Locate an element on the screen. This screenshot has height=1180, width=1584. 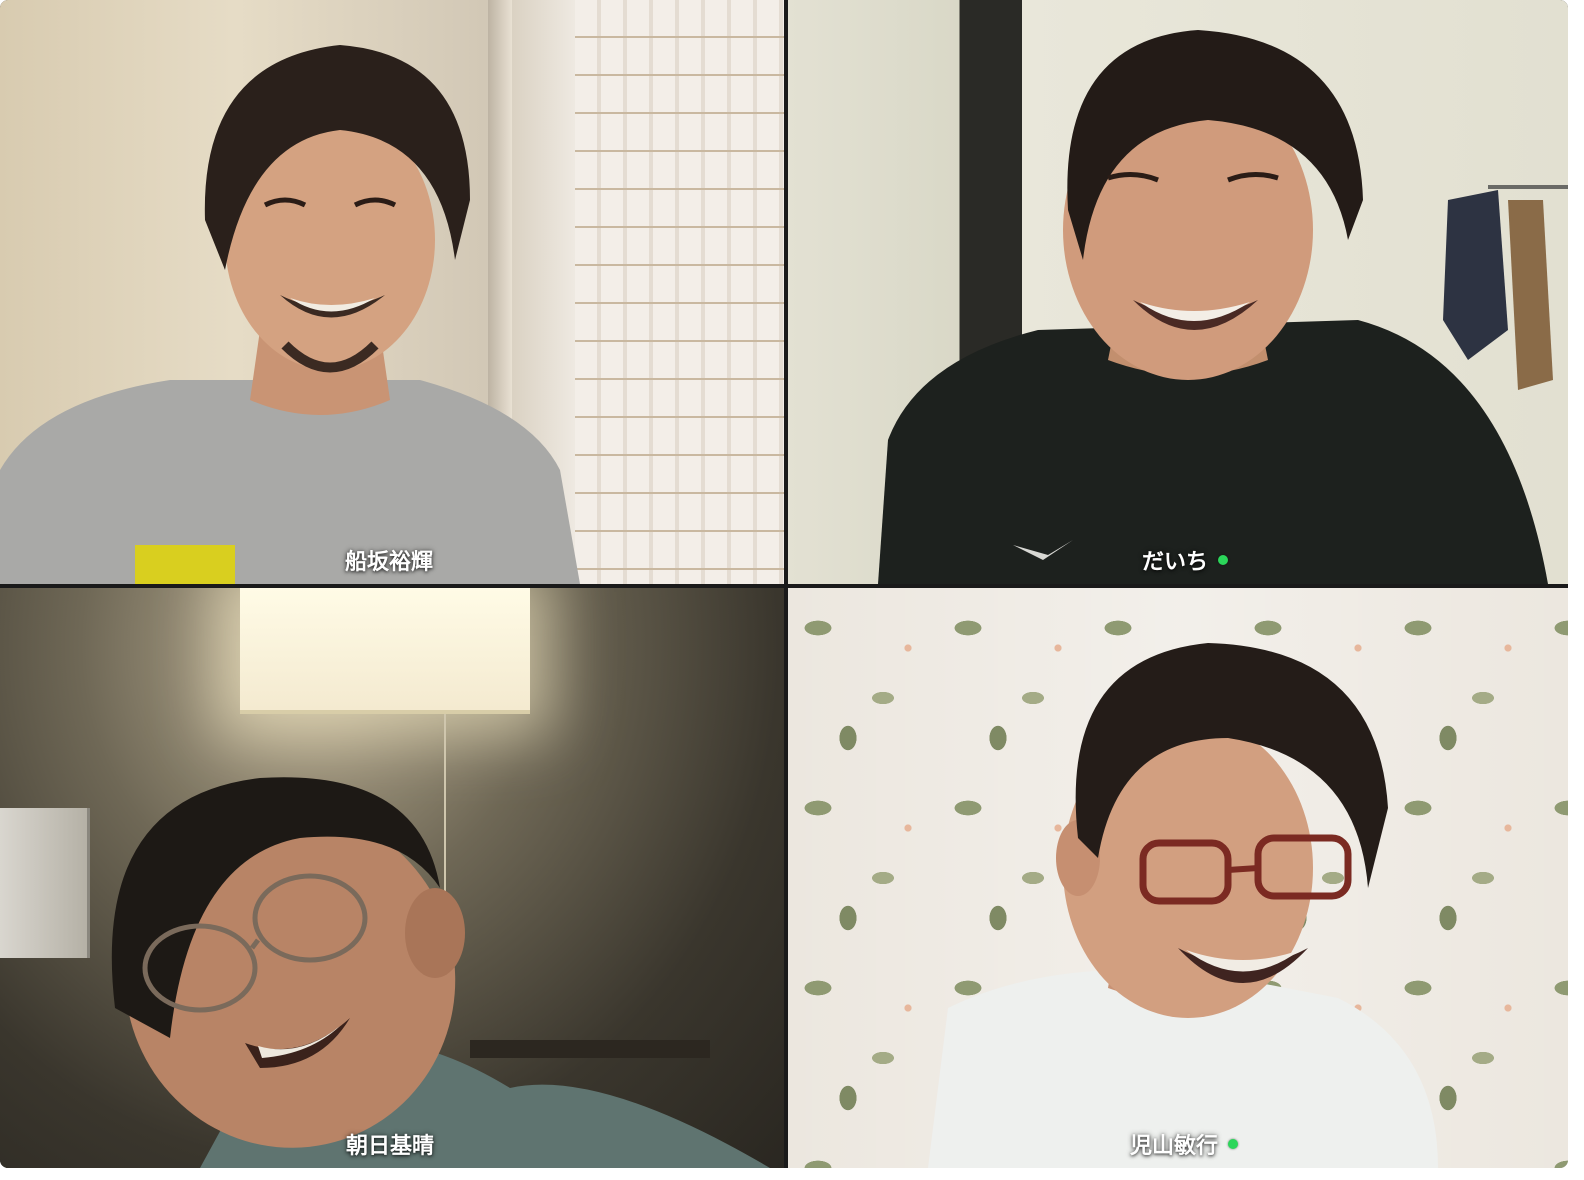
participant-name: 児山敏行 is located at coordinates (1174, 1146).